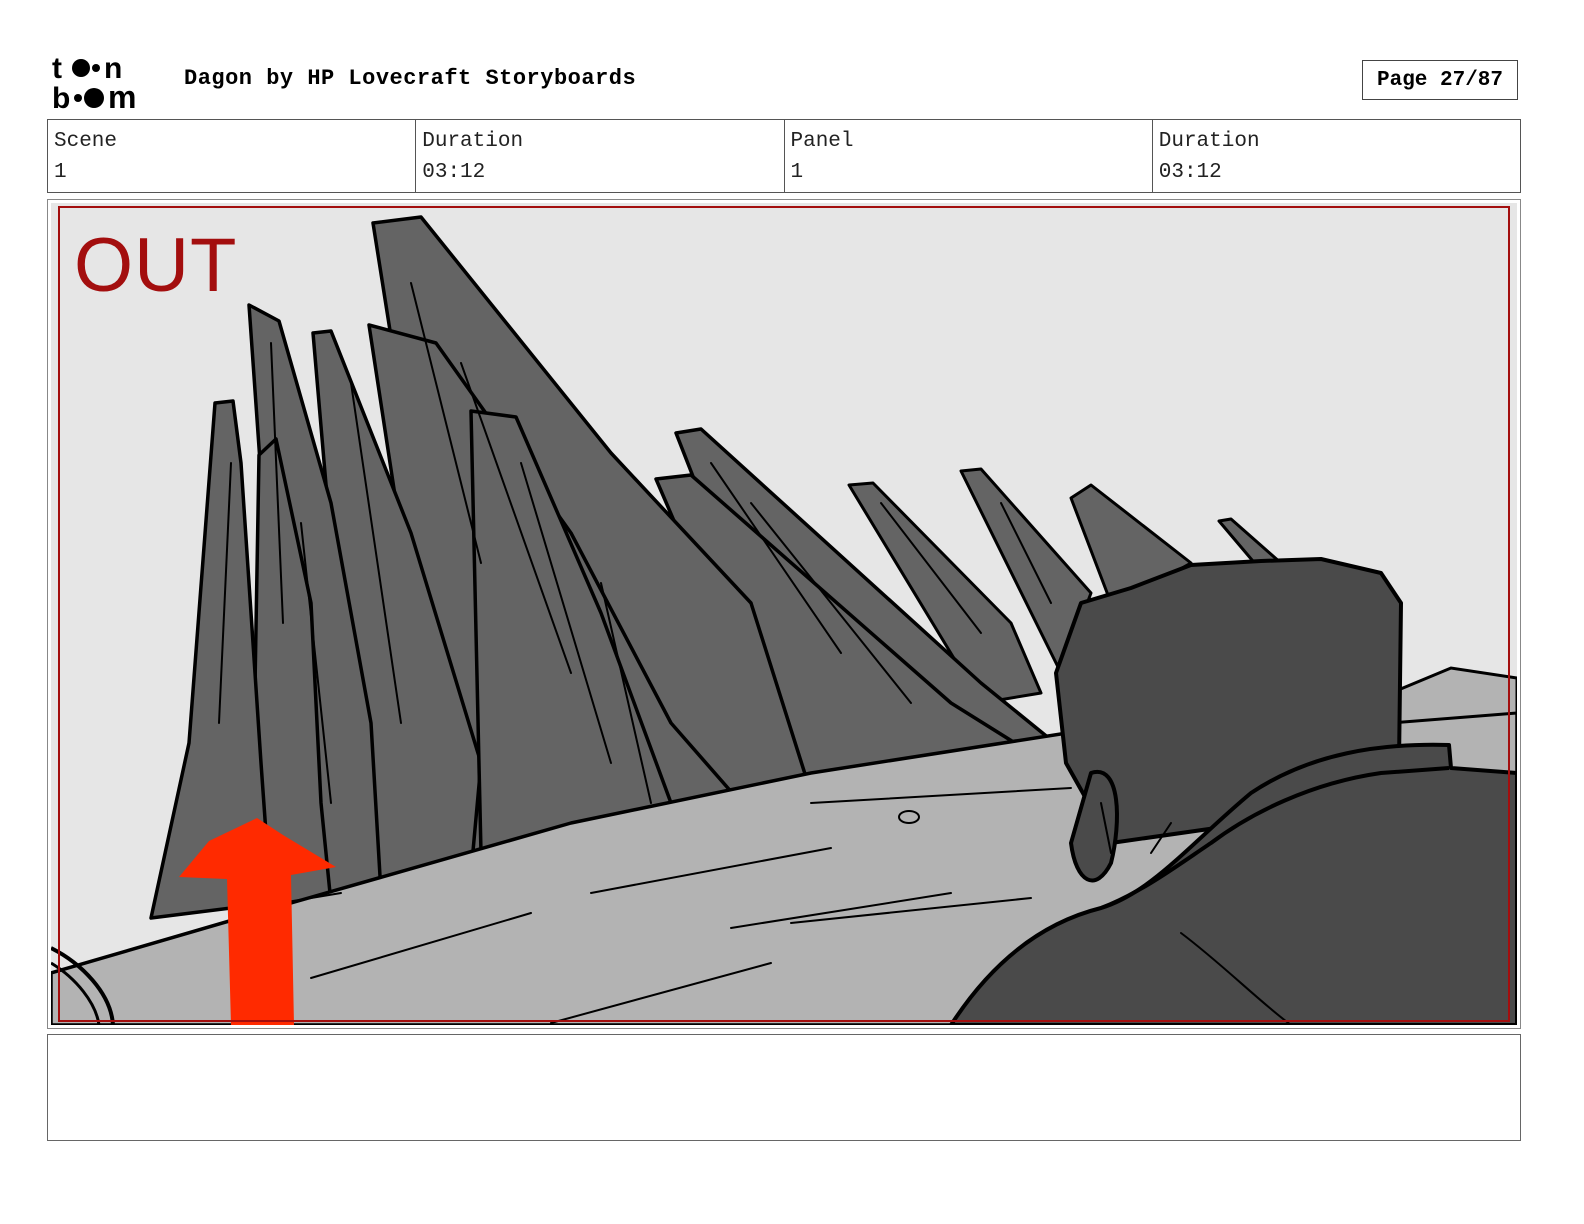 This screenshot has width=1584, height=1224. What do you see at coordinates (156, 265) in the screenshot?
I see `out-overlay-label: OUT` at bounding box center [156, 265].